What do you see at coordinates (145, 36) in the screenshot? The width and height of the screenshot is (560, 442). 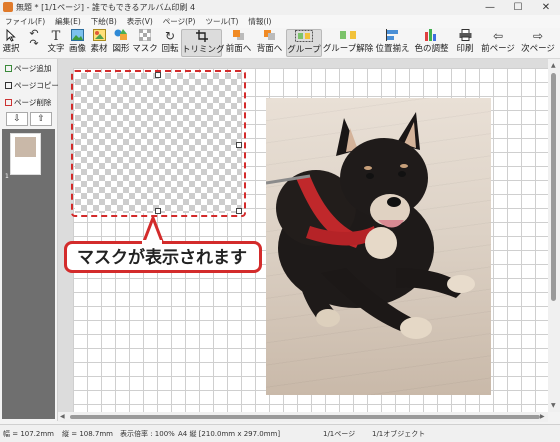 I see `mask-icon` at bounding box center [145, 36].